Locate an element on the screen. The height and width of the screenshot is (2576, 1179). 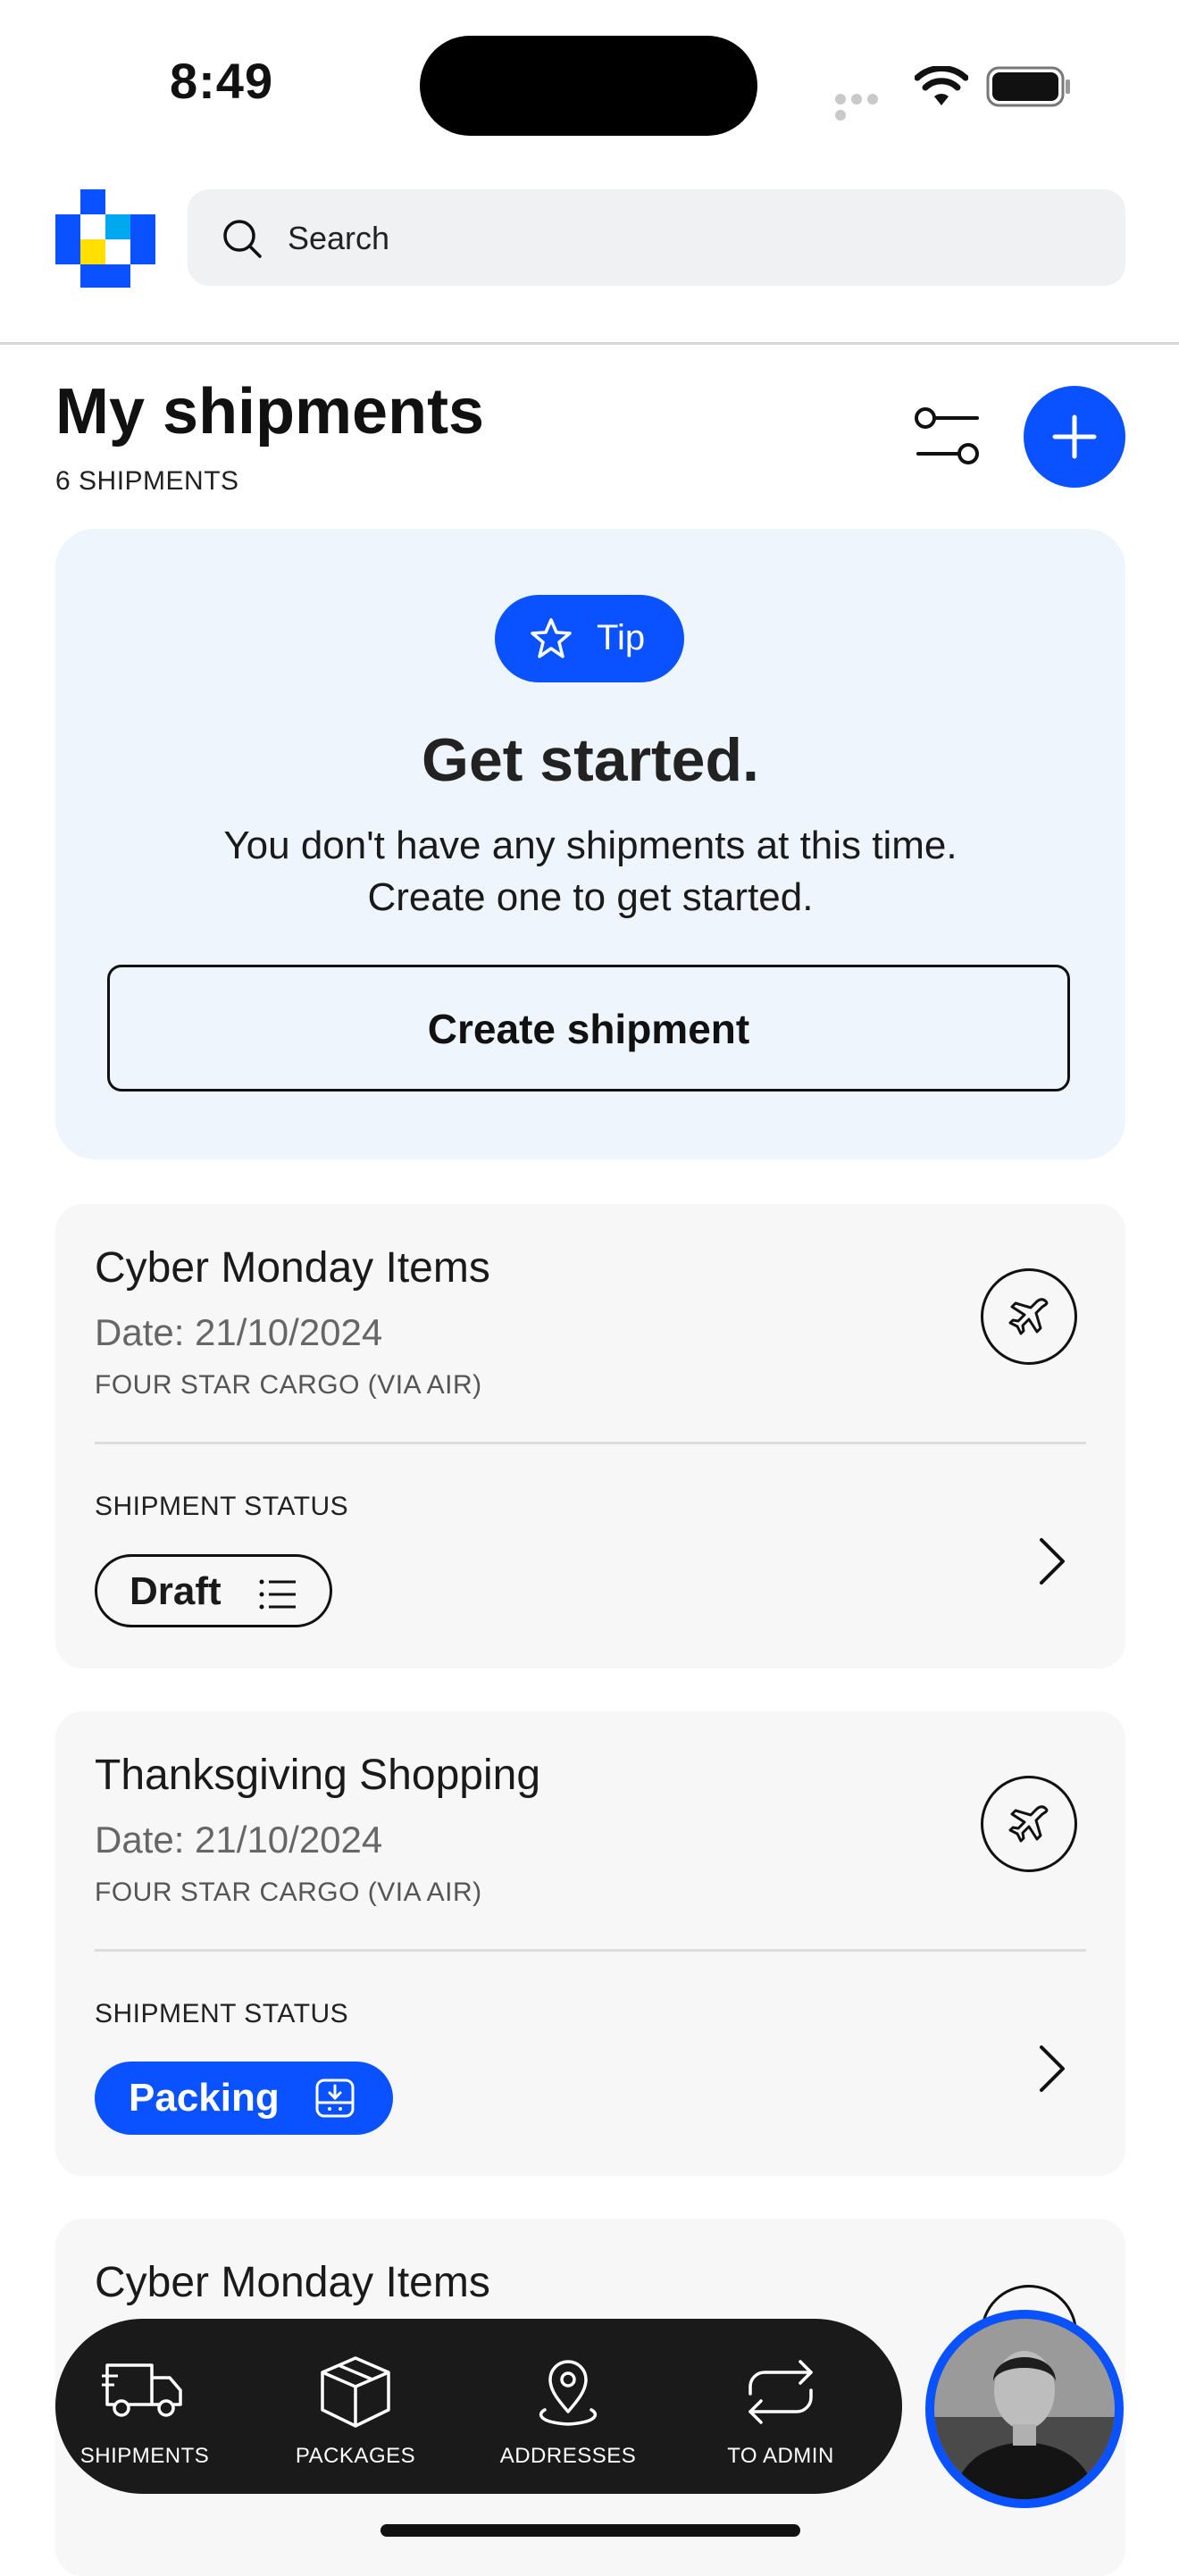
home-indicator is located at coordinates (590, 2531).